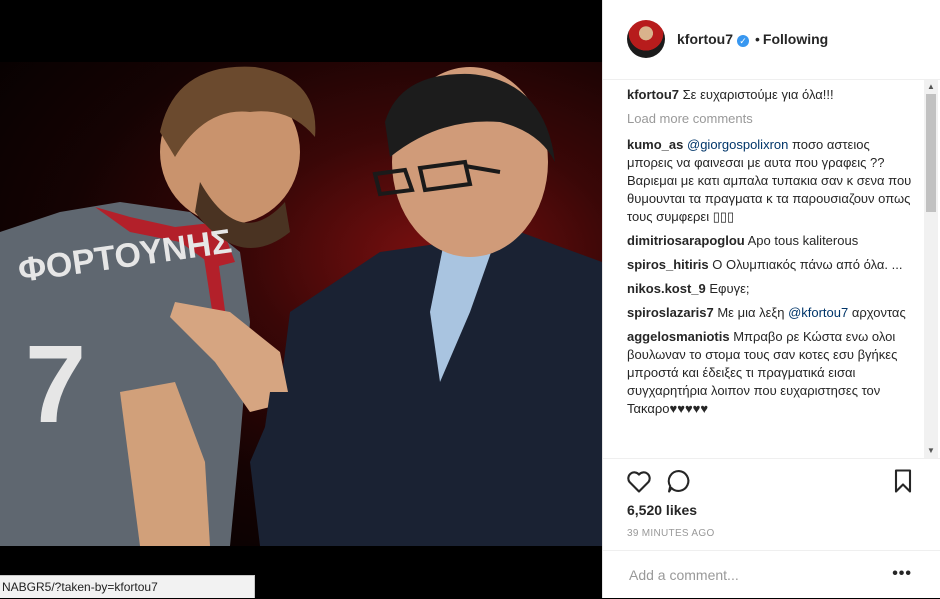 The height and width of the screenshot is (599, 940). I want to click on comment-item: dimitriosarapoglou Apo tous kaliterous, so click(771, 241).